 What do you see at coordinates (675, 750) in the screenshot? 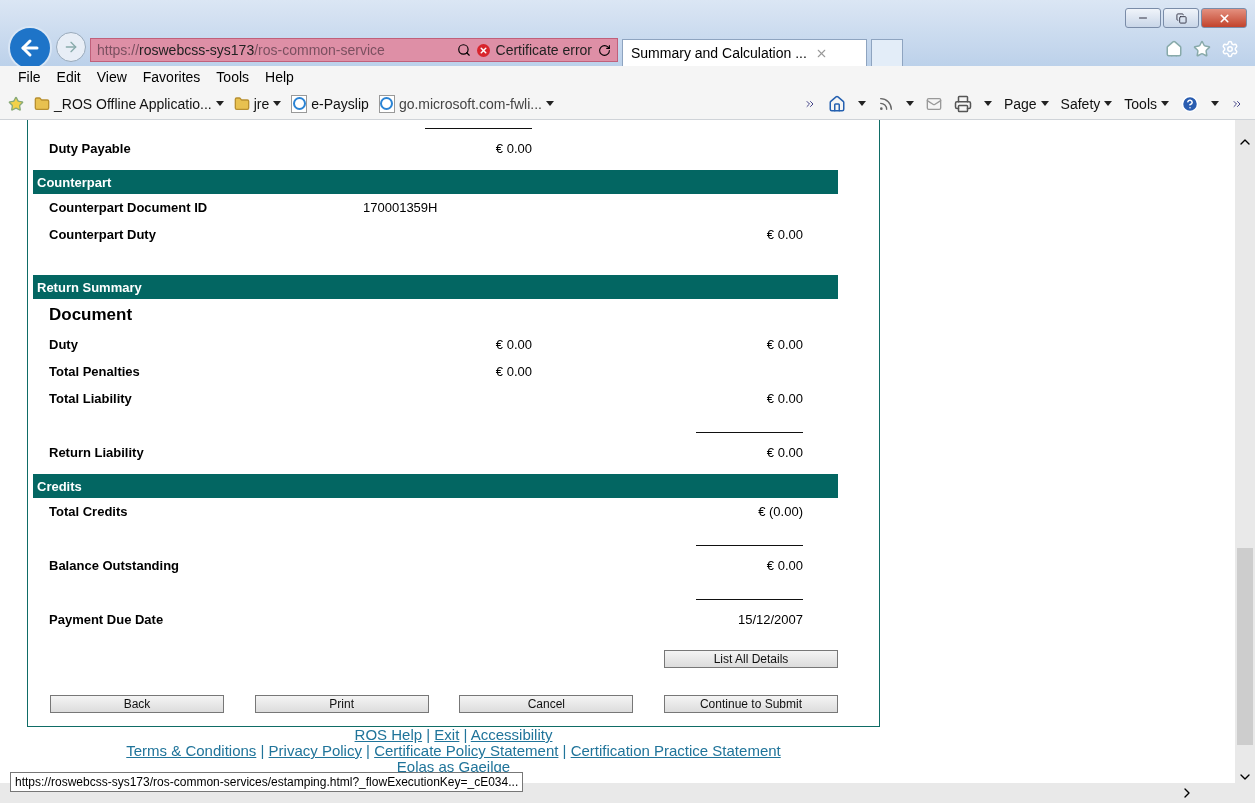
I see `footer-link: Certification Practice Statement` at bounding box center [675, 750].